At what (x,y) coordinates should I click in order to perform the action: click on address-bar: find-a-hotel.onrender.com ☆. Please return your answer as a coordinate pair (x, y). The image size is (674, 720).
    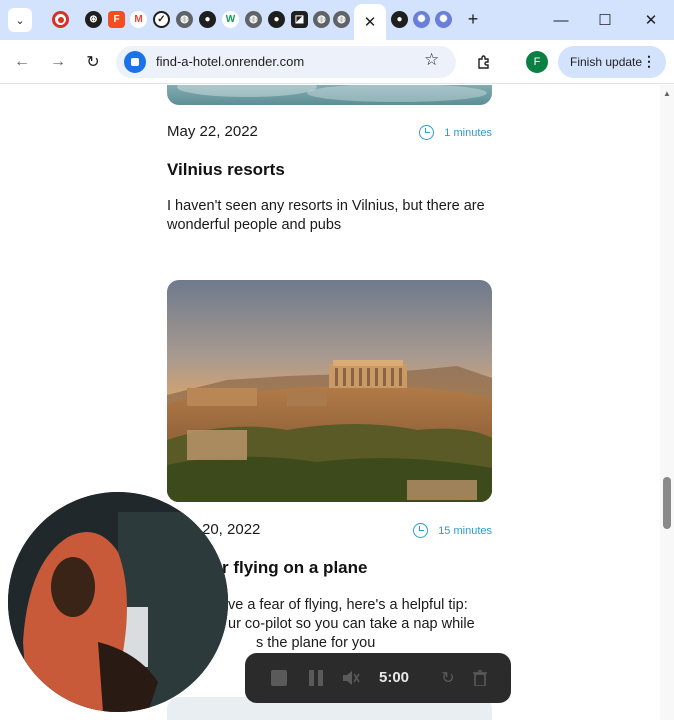
    Looking at the image, I should click on (286, 62).